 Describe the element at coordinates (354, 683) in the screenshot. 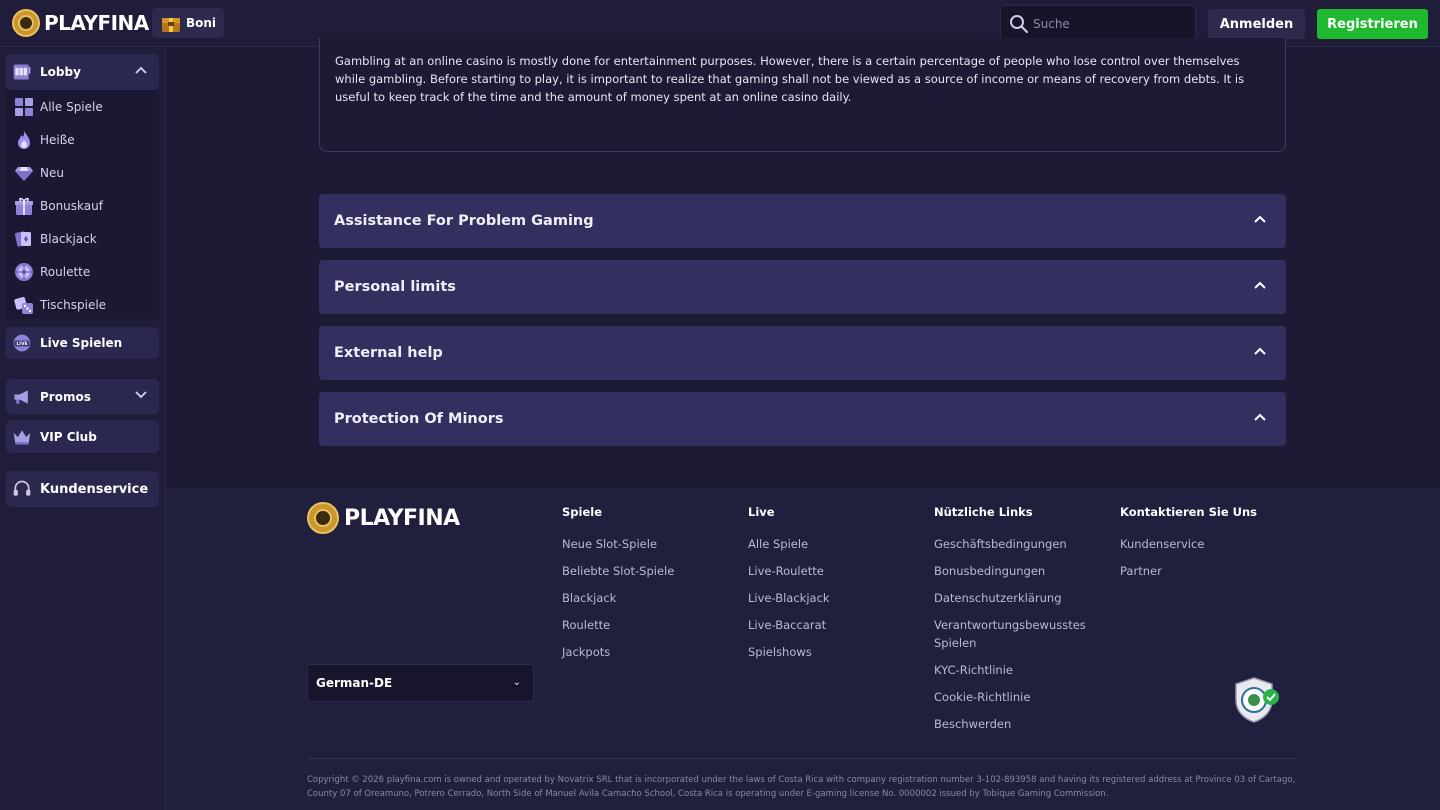

I see `language-value: German-DE` at that location.